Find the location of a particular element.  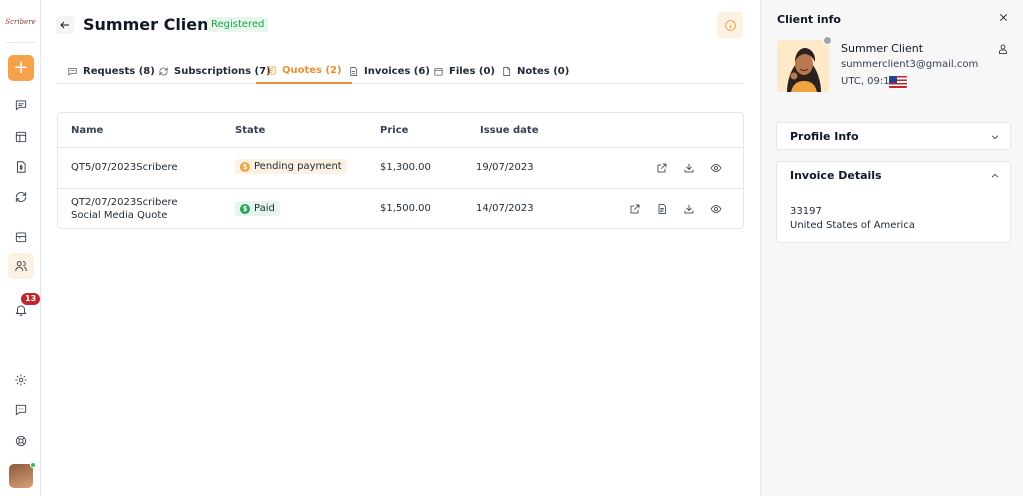

close-icon is located at coordinates (1003, 17).